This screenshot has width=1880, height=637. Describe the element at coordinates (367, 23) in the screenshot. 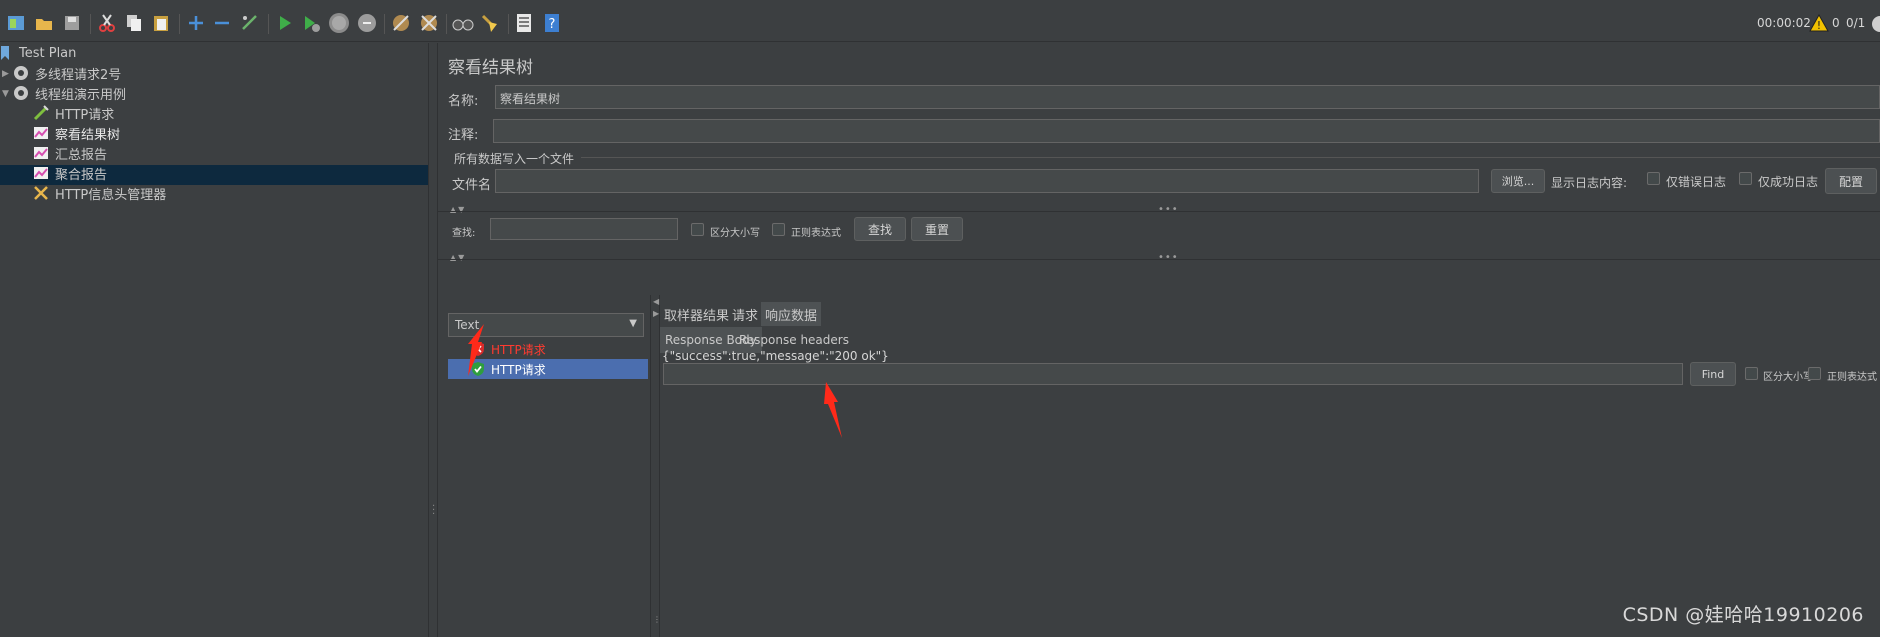

I see `shutdown-icon` at that location.